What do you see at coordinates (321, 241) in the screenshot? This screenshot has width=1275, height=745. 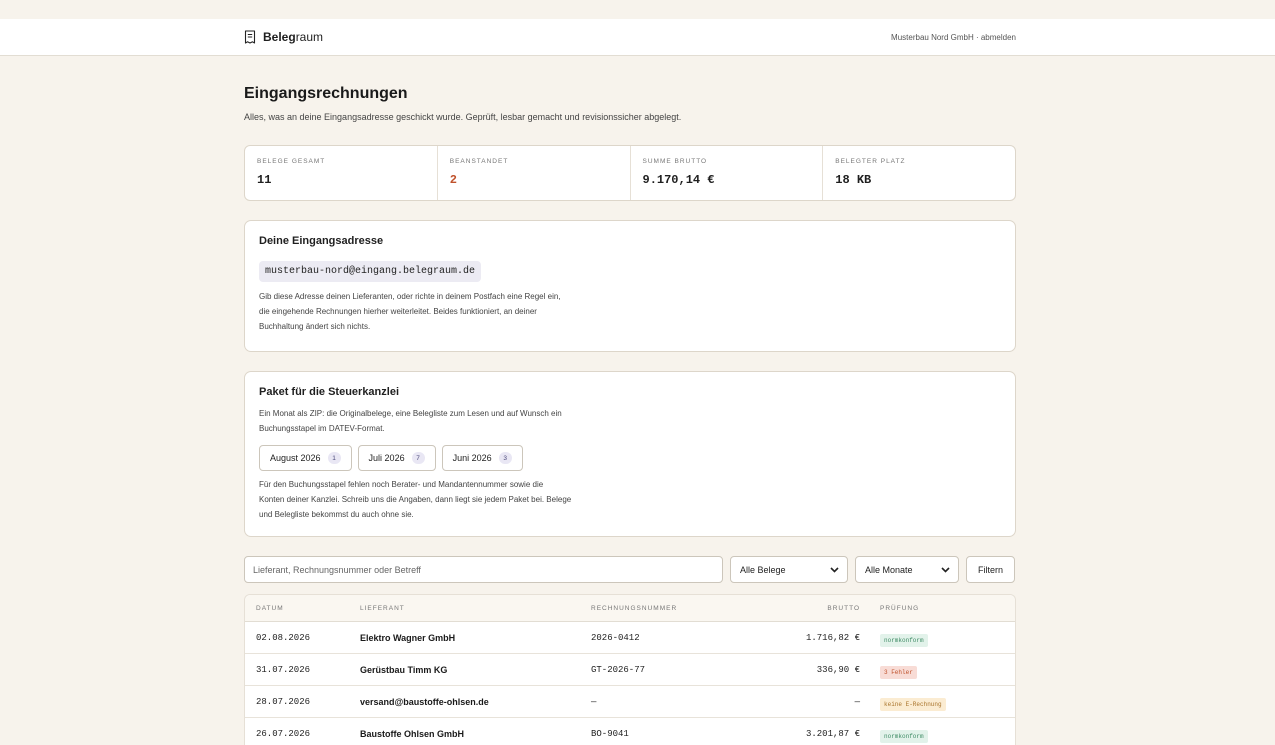 I see `address-card-title: Deine Eingangsadresse` at bounding box center [321, 241].